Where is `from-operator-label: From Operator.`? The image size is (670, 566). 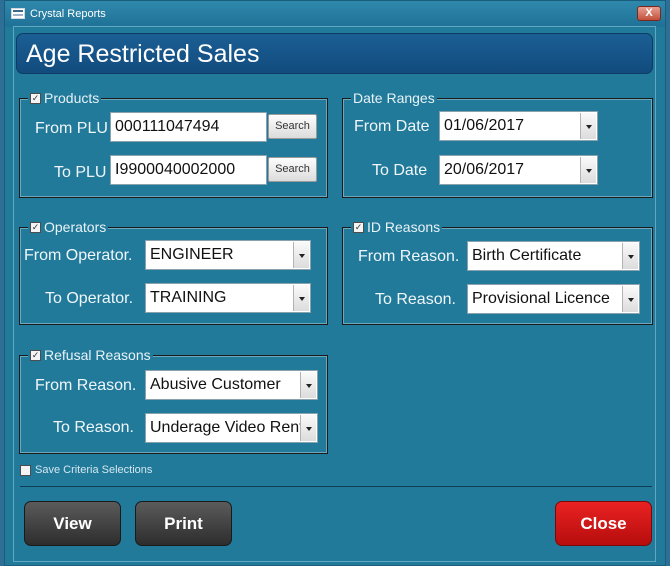
from-operator-label: From Operator. is located at coordinates (78, 255).